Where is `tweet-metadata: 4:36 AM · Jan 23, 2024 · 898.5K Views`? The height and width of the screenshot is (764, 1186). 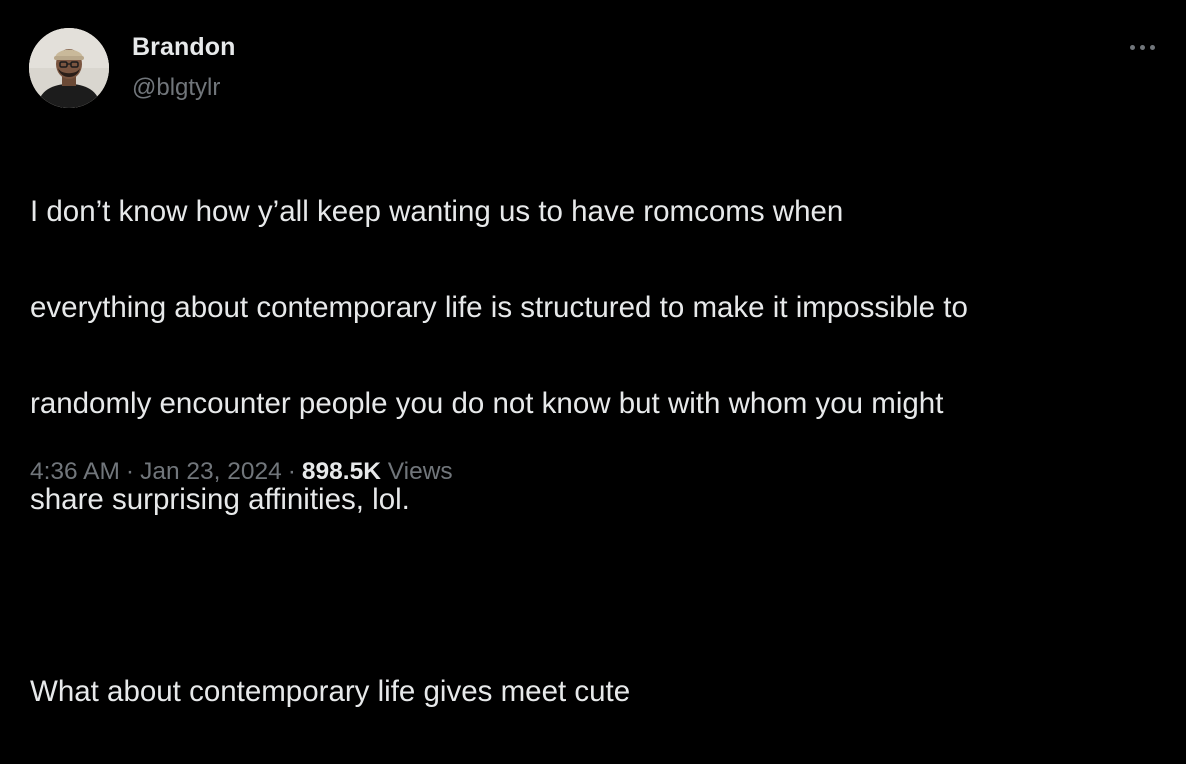
tweet-metadata: 4:36 AM · Jan 23, 2024 · 898.5K Views is located at coordinates (241, 472).